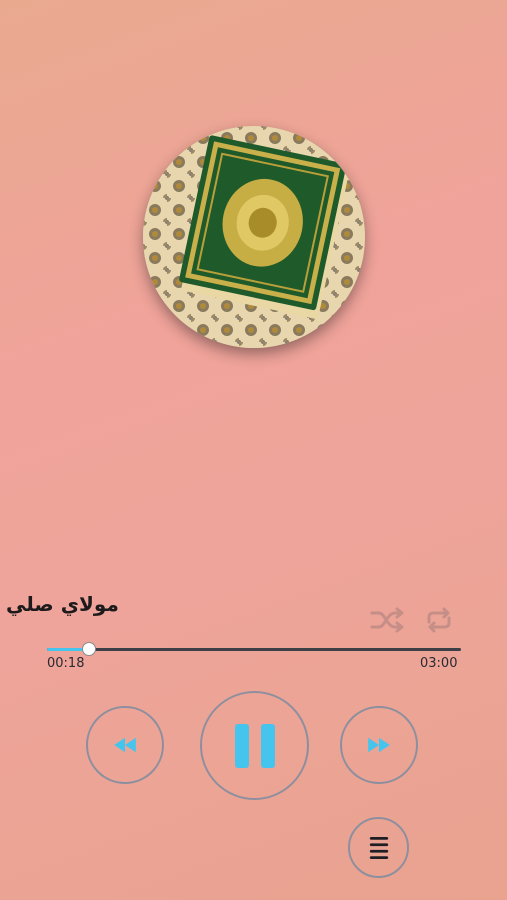 This screenshot has height=900, width=507. I want to click on seek-thumb, so click(89, 649).